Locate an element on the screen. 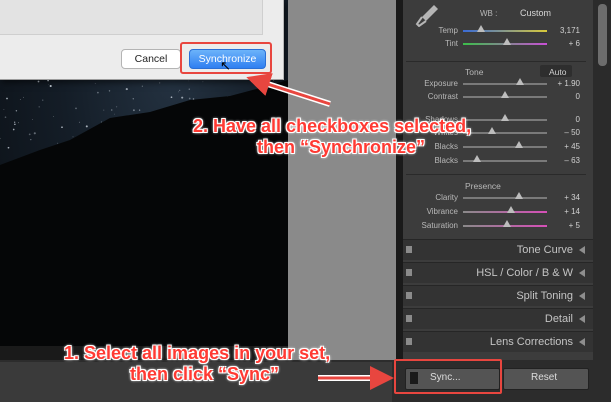 The width and height of the screenshot is (611, 402). step1-line1: 1. Select all images in your set, is located at coordinates (197, 353).